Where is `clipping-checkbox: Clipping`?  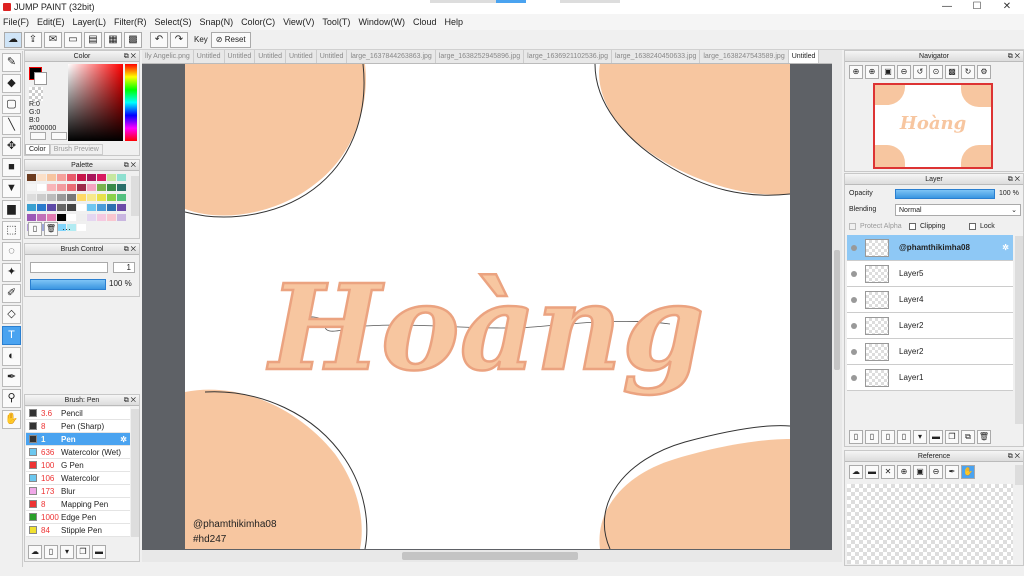 clipping-checkbox: Clipping is located at coordinates (927, 226).